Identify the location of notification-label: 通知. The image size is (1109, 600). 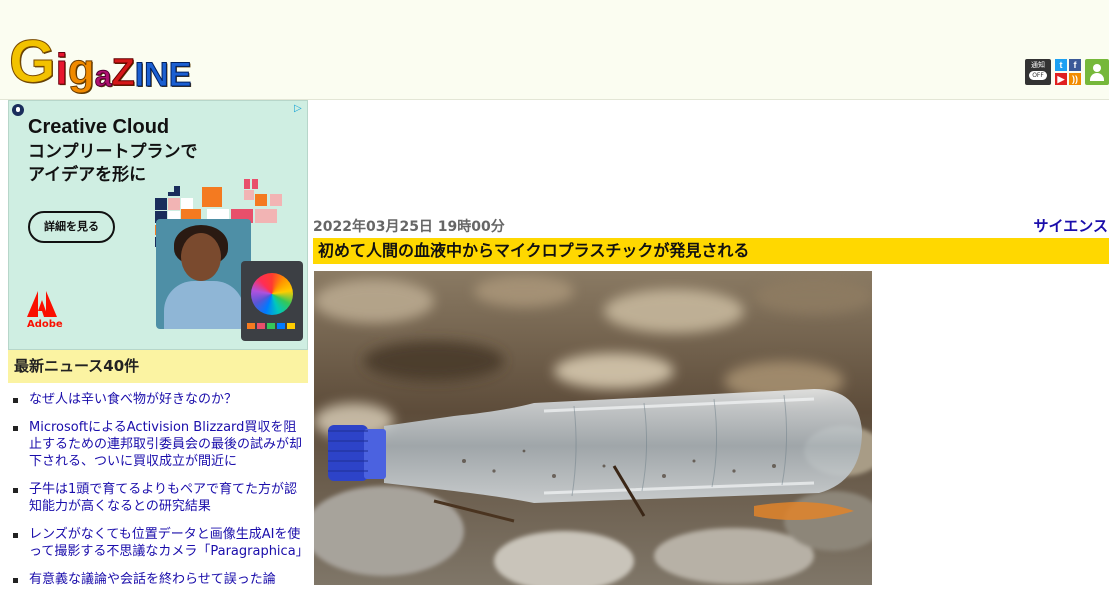
(1038, 65).